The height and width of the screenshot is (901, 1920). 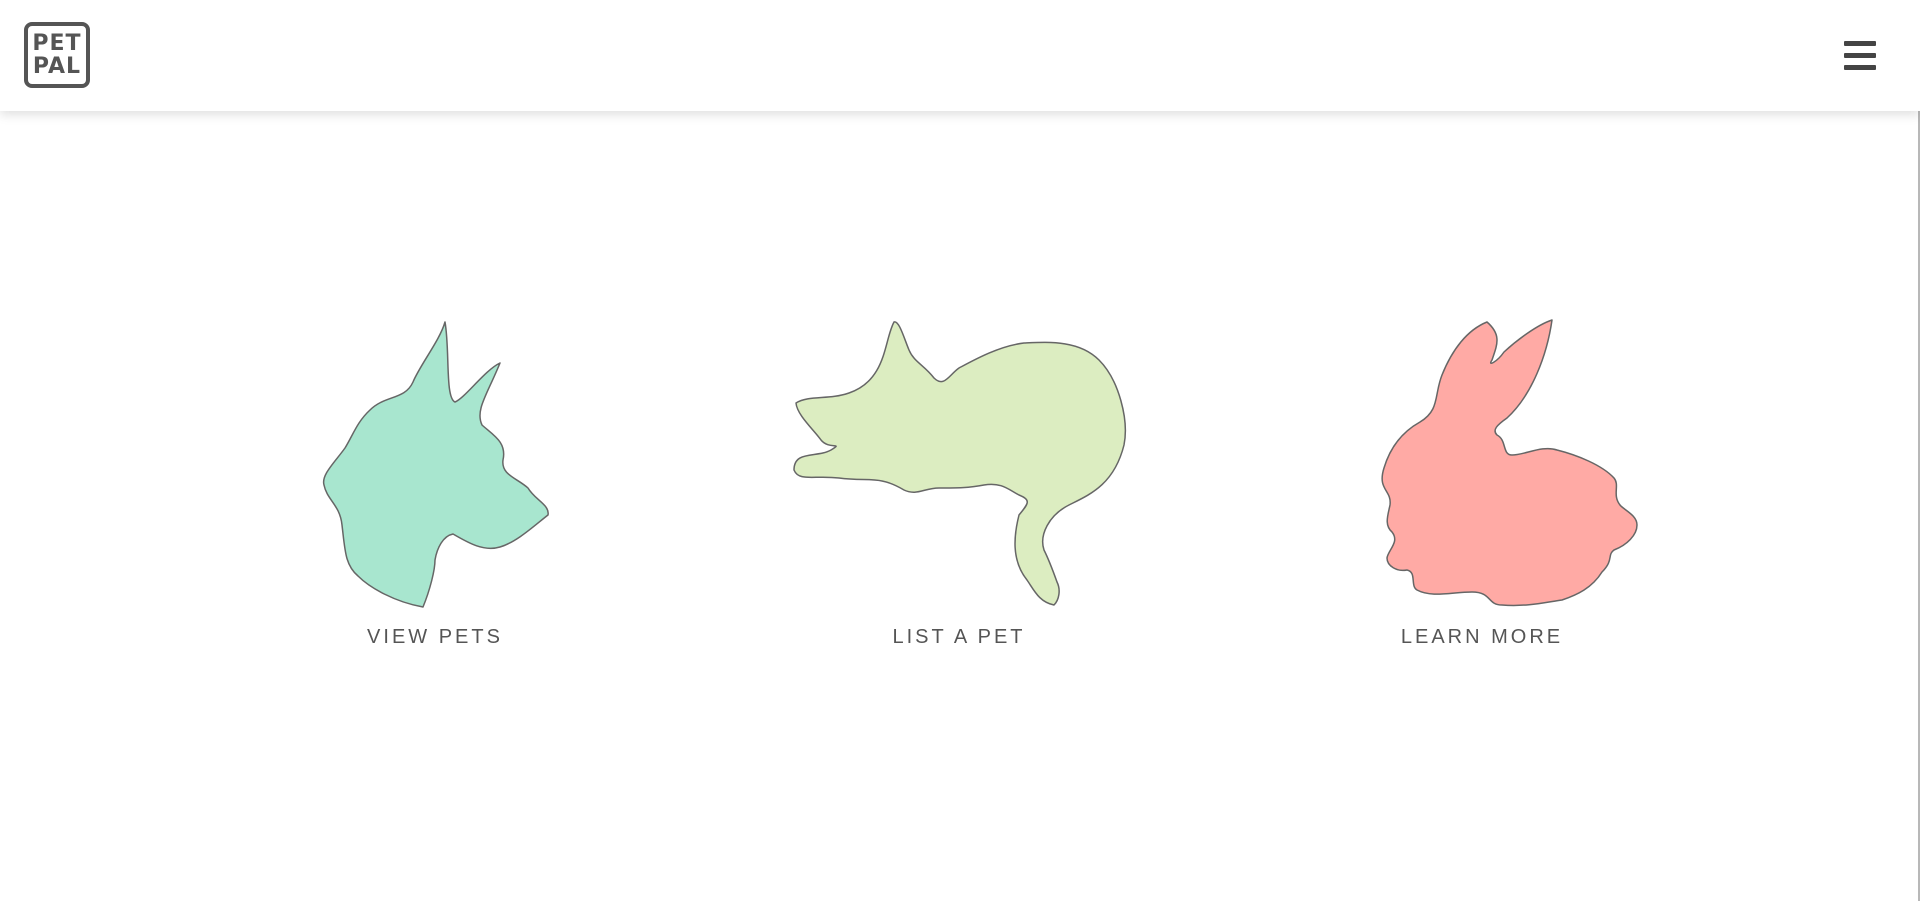 I want to click on bunny-silhouette-icon, so click(x=1509, y=463).